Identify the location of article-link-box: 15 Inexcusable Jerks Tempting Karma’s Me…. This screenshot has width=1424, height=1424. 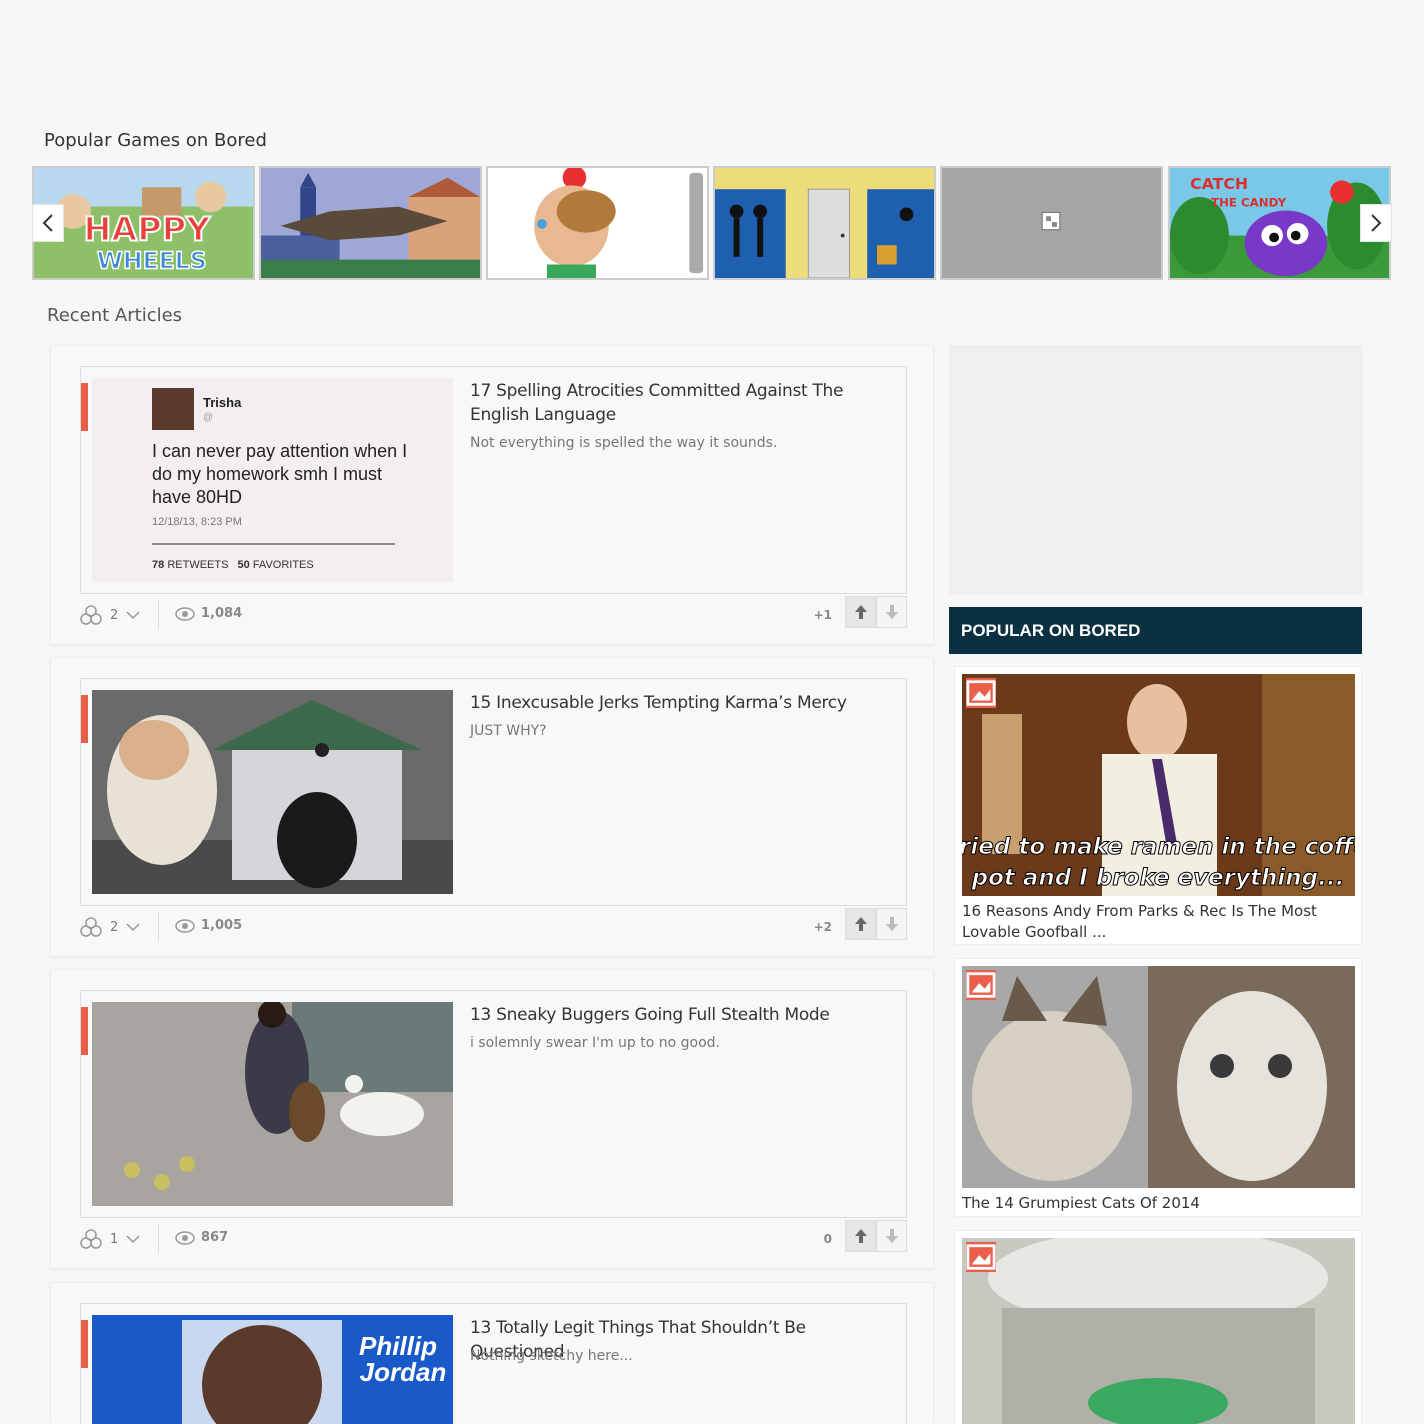
(493, 792).